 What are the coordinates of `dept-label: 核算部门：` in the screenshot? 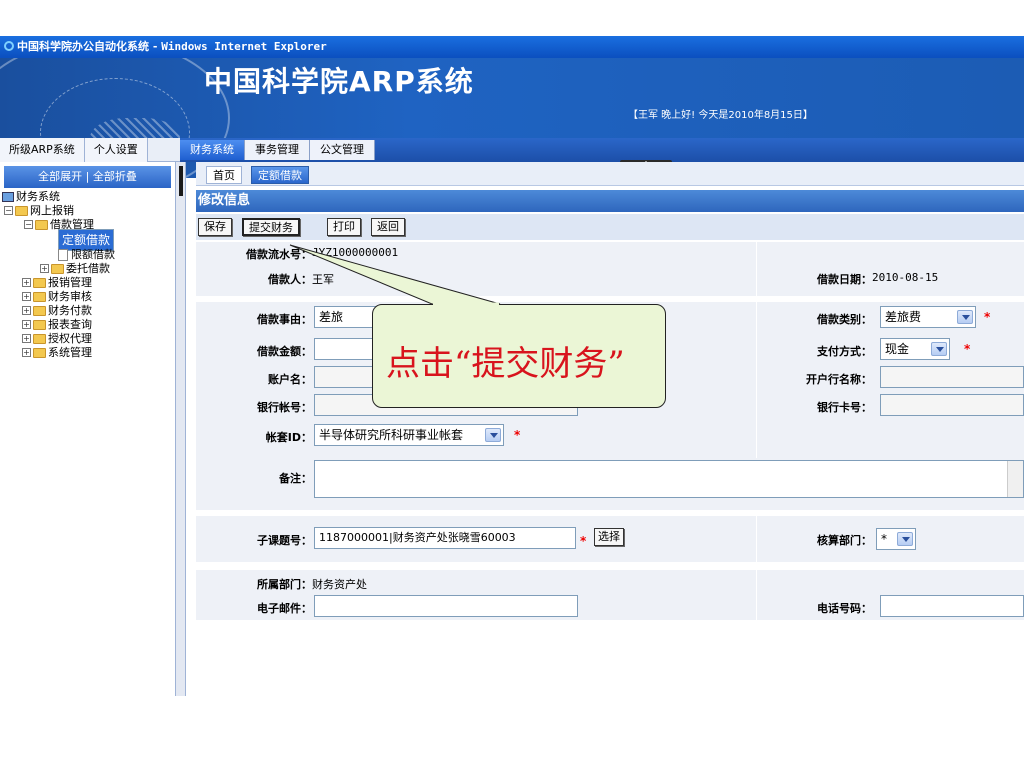 It's located at (844, 540).